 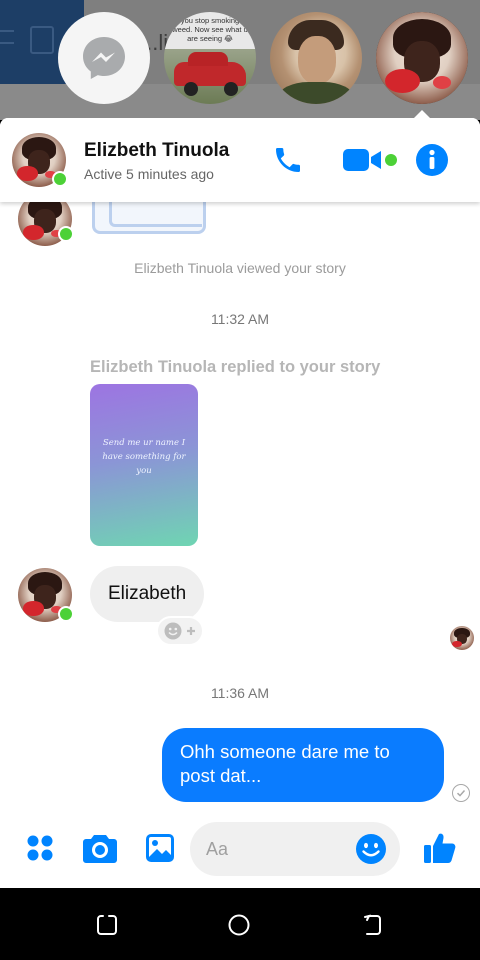 I want to click on check-mark, so click(x=461, y=793).